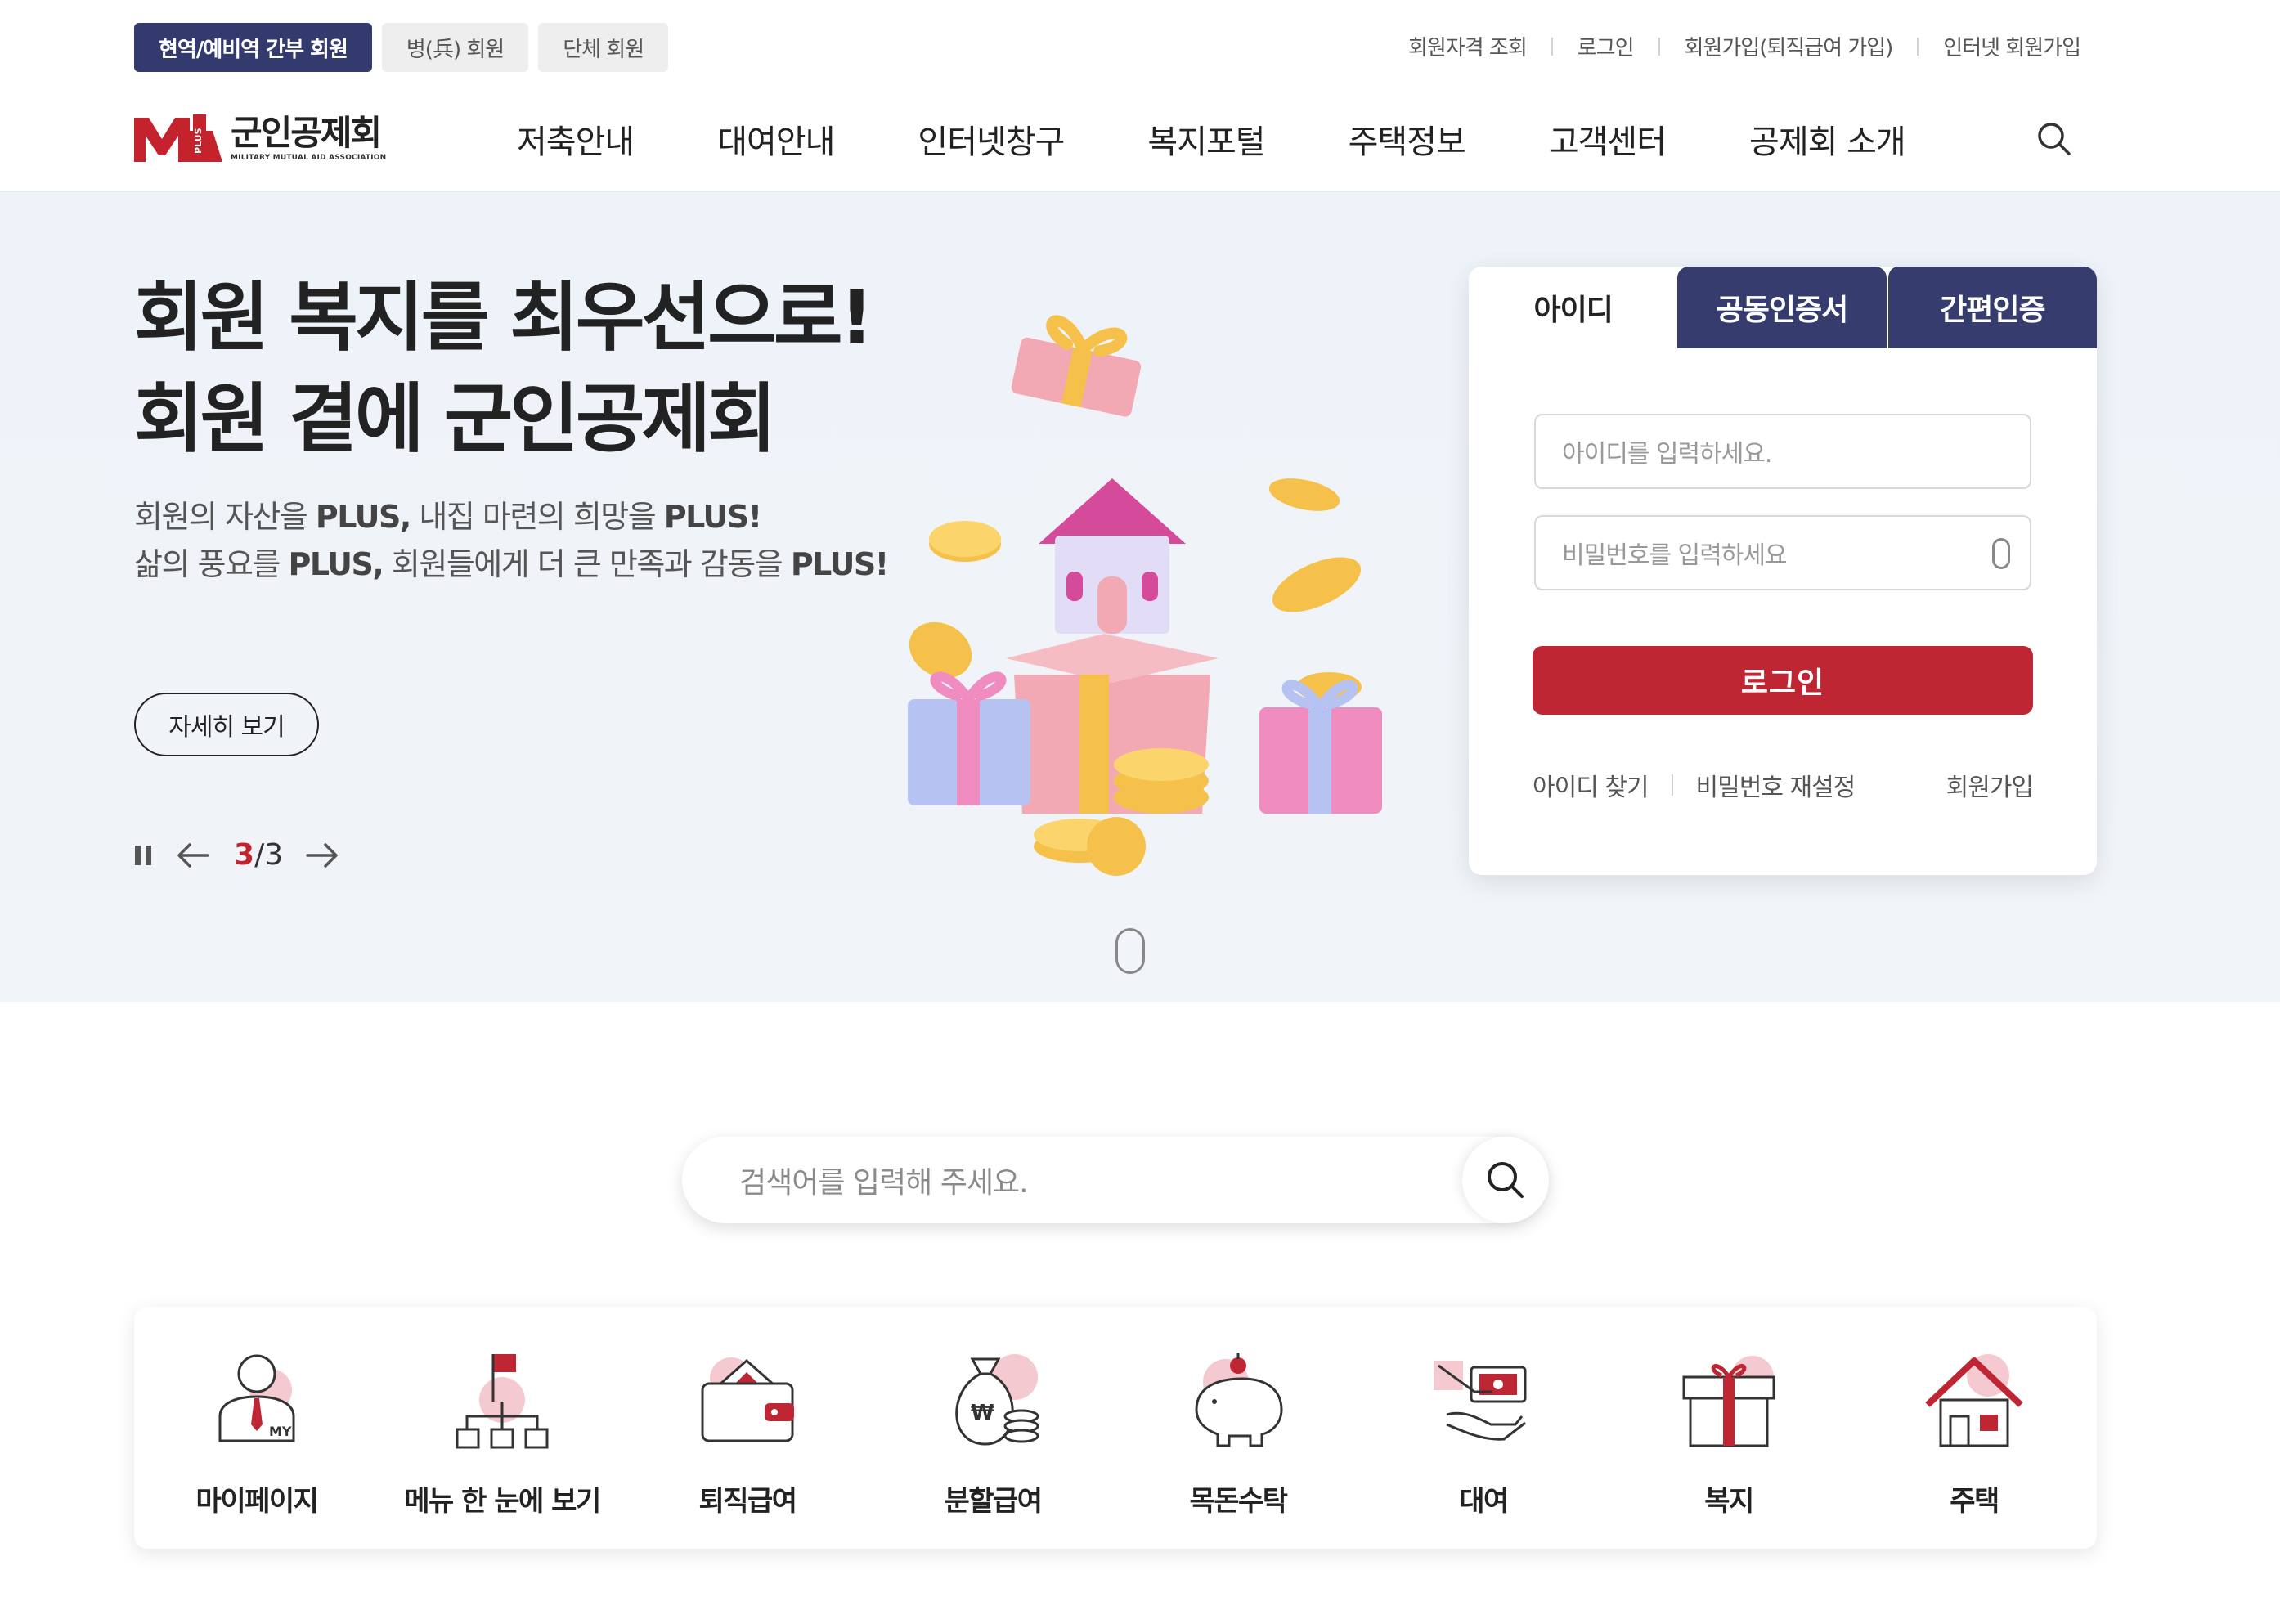  What do you see at coordinates (226, 724) in the screenshot?
I see `more-details-button: 자세히 보기` at bounding box center [226, 724].